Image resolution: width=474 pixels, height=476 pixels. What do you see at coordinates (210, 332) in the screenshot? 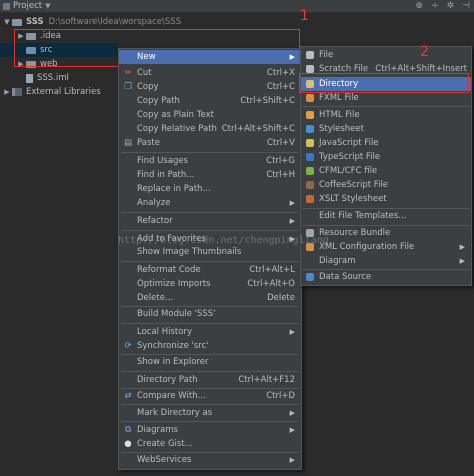
I see `menu-item-local-history: Local History ▶` at bounding box center [210, 332].